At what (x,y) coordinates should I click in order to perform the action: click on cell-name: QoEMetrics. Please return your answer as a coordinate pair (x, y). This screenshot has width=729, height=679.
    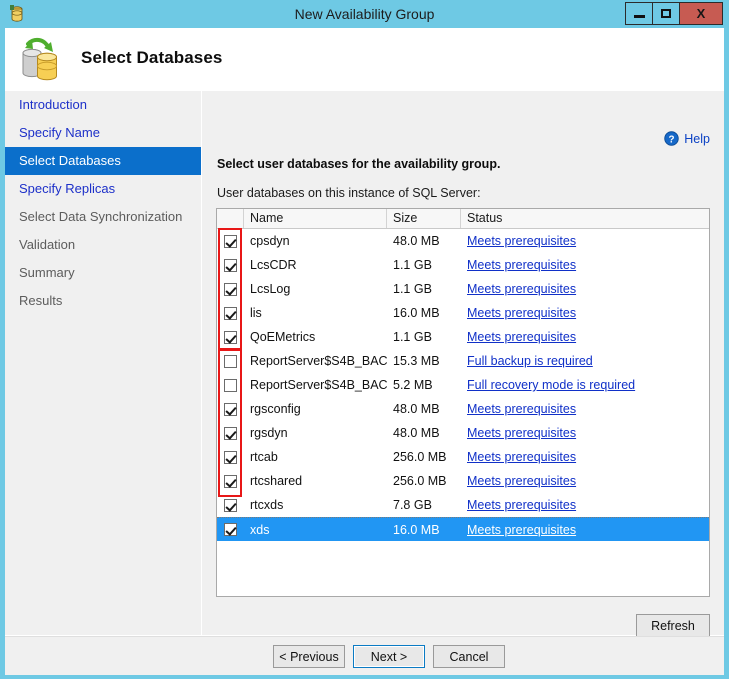
    Looking at the image, I should click on (283, 337).